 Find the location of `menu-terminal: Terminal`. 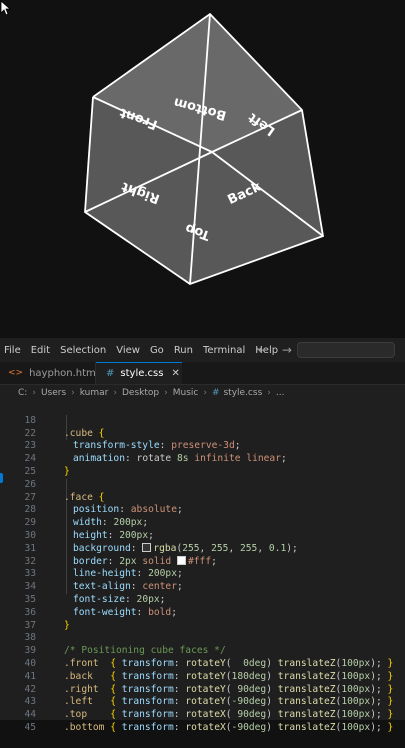

menu-terminal: Terminal is located at coordinates (224, 350).